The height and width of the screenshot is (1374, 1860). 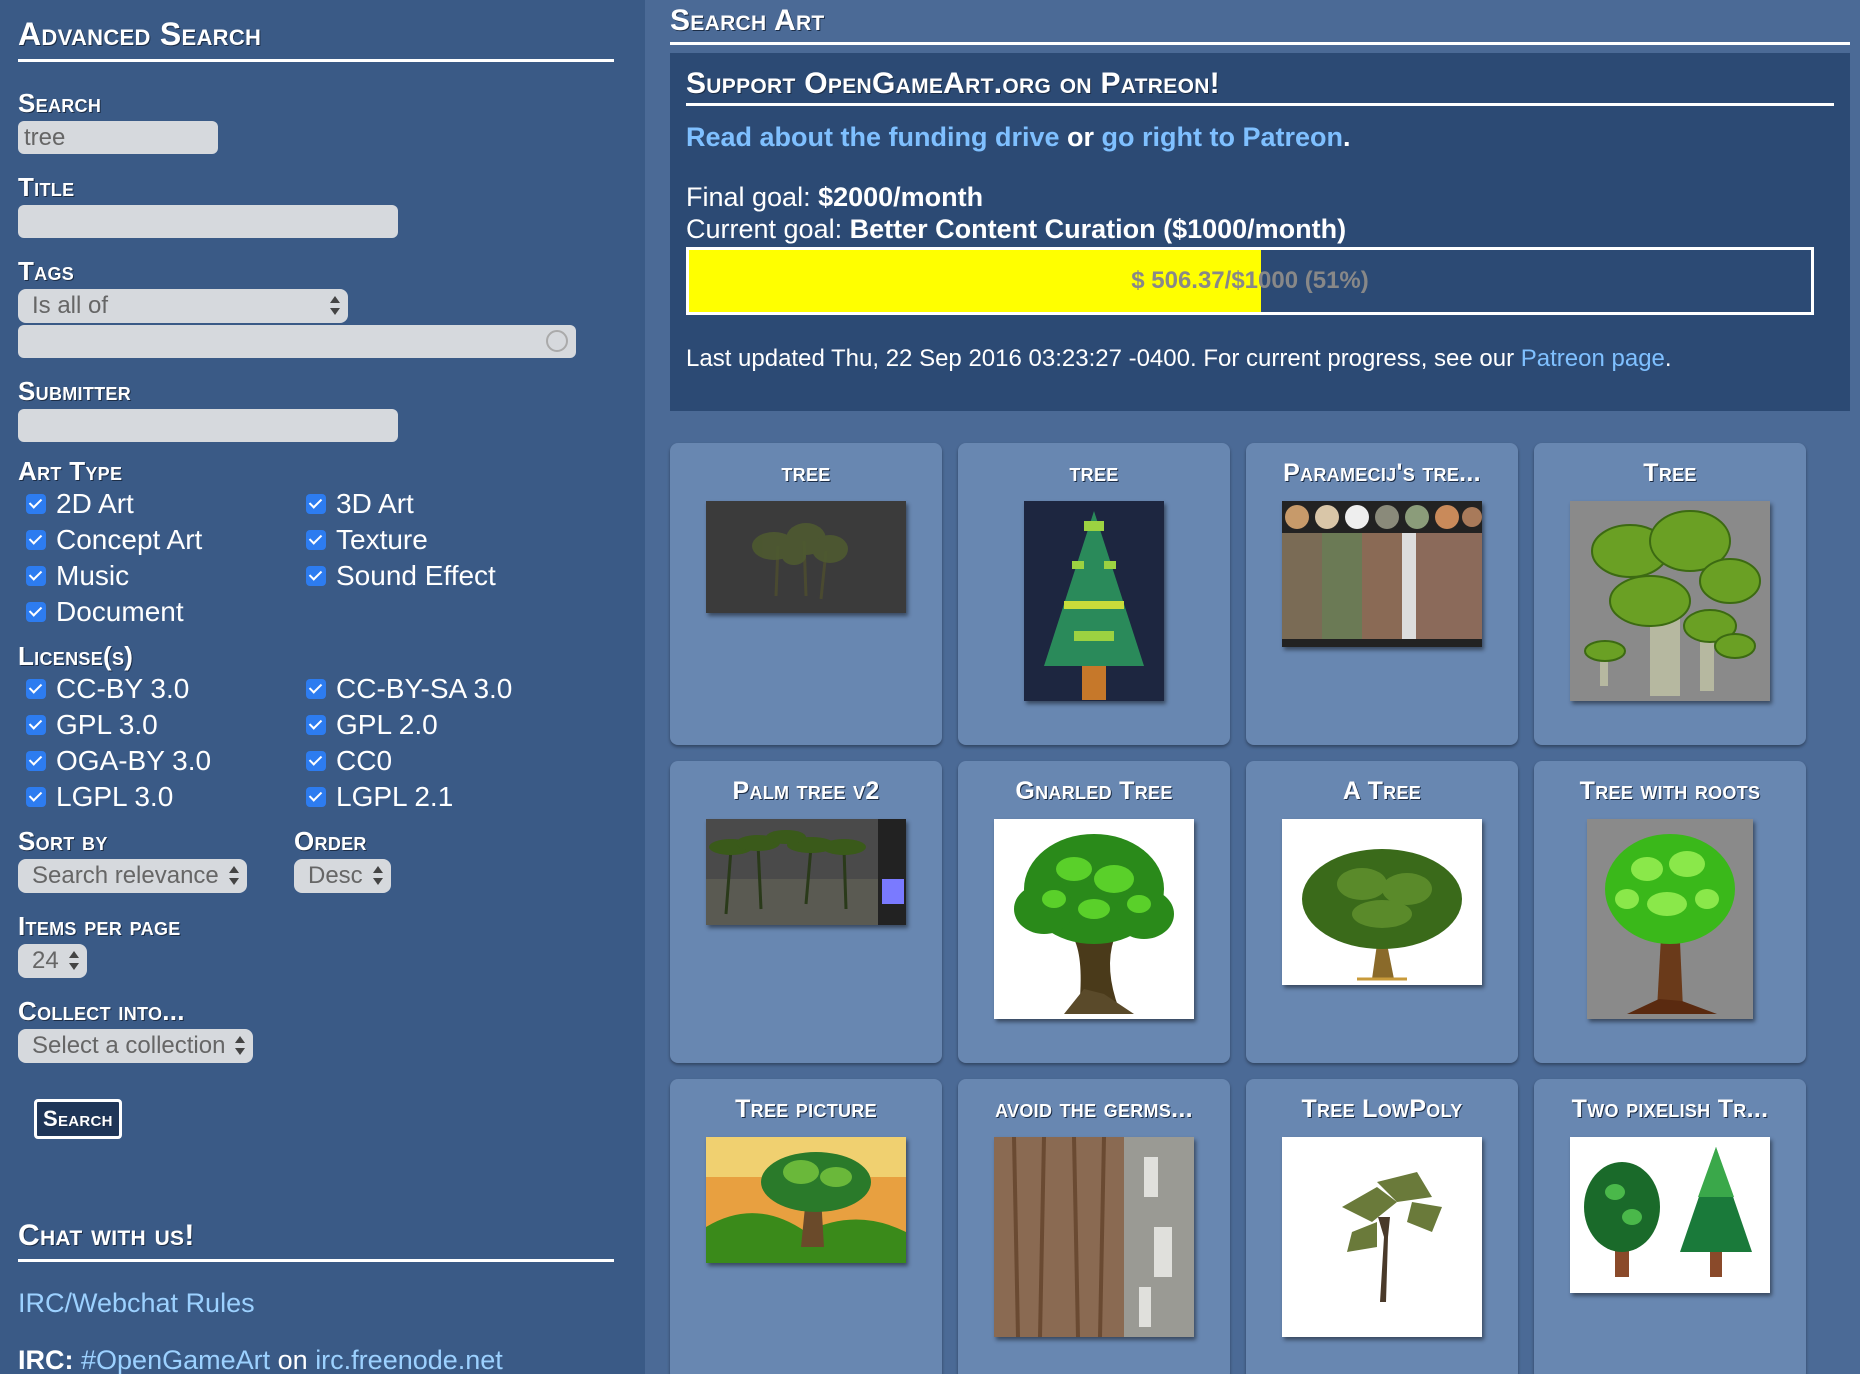 I want to click on art-type-checkbox-texture: Texture, so click(x=438, y=539).